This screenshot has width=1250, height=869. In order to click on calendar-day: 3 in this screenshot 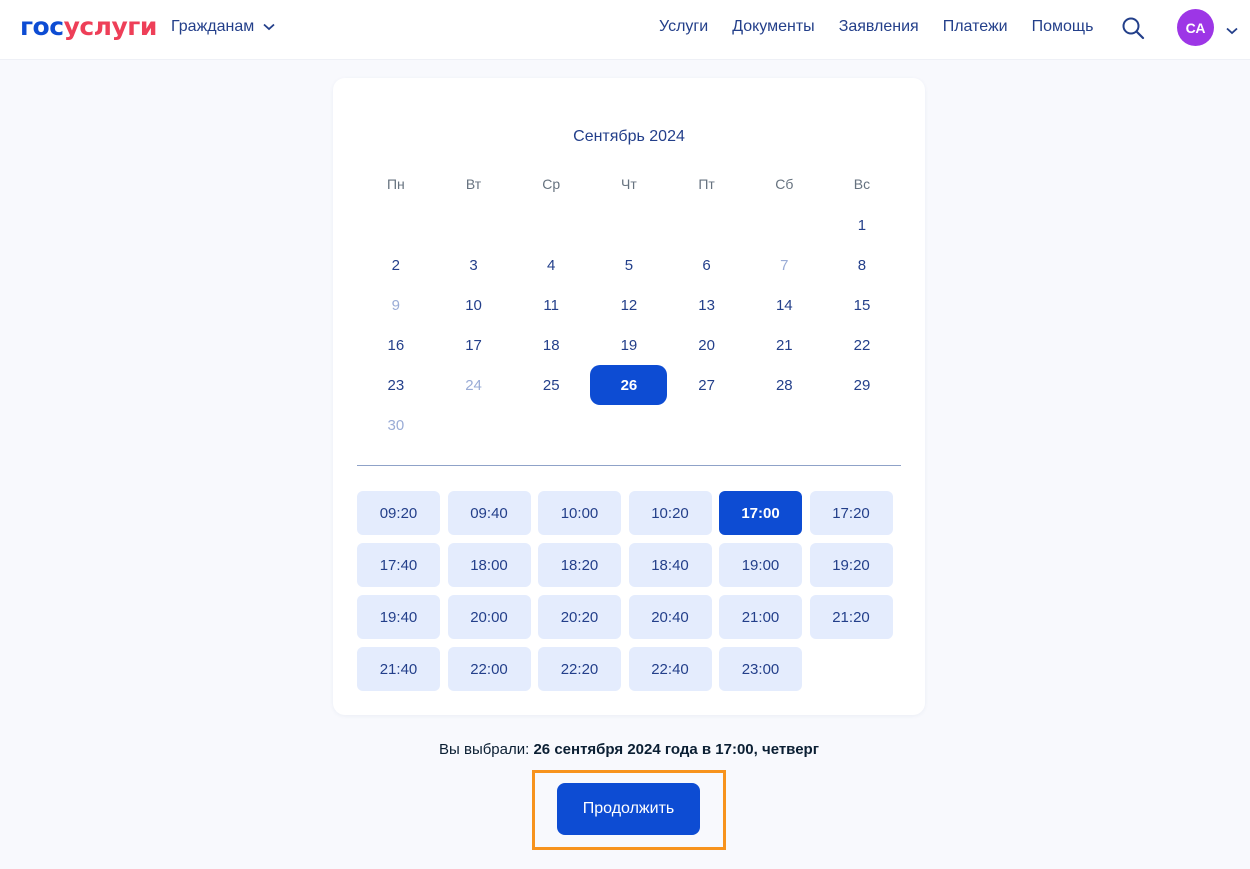, I will do `click(474, 265)`.